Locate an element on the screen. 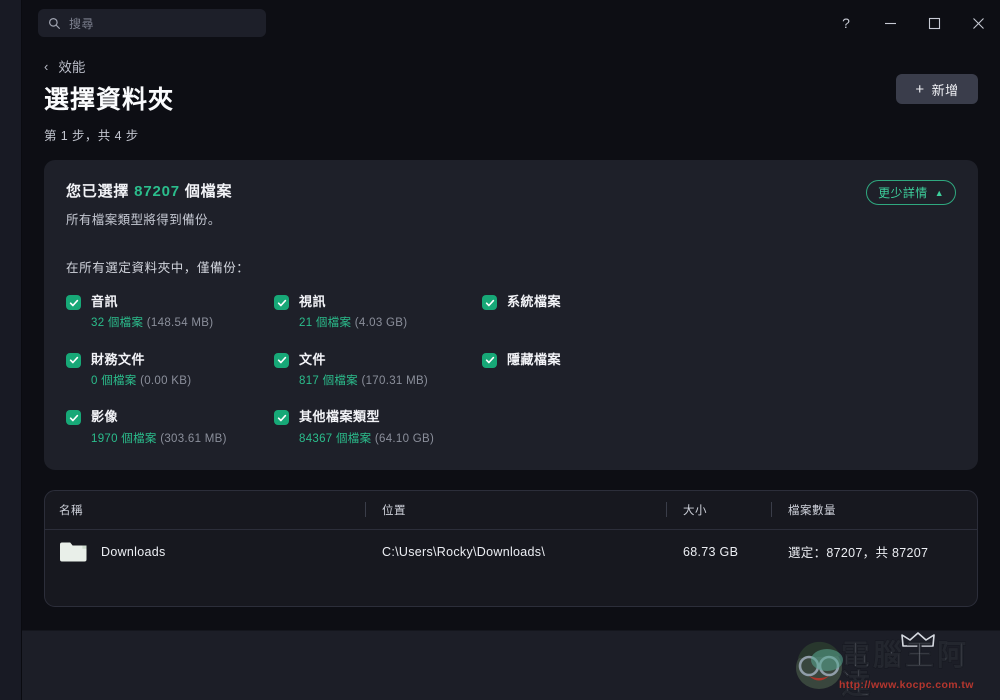  category-item-video: 視訊 21 個檔案 (4.03 GB) is located at coordinates (378, 312).